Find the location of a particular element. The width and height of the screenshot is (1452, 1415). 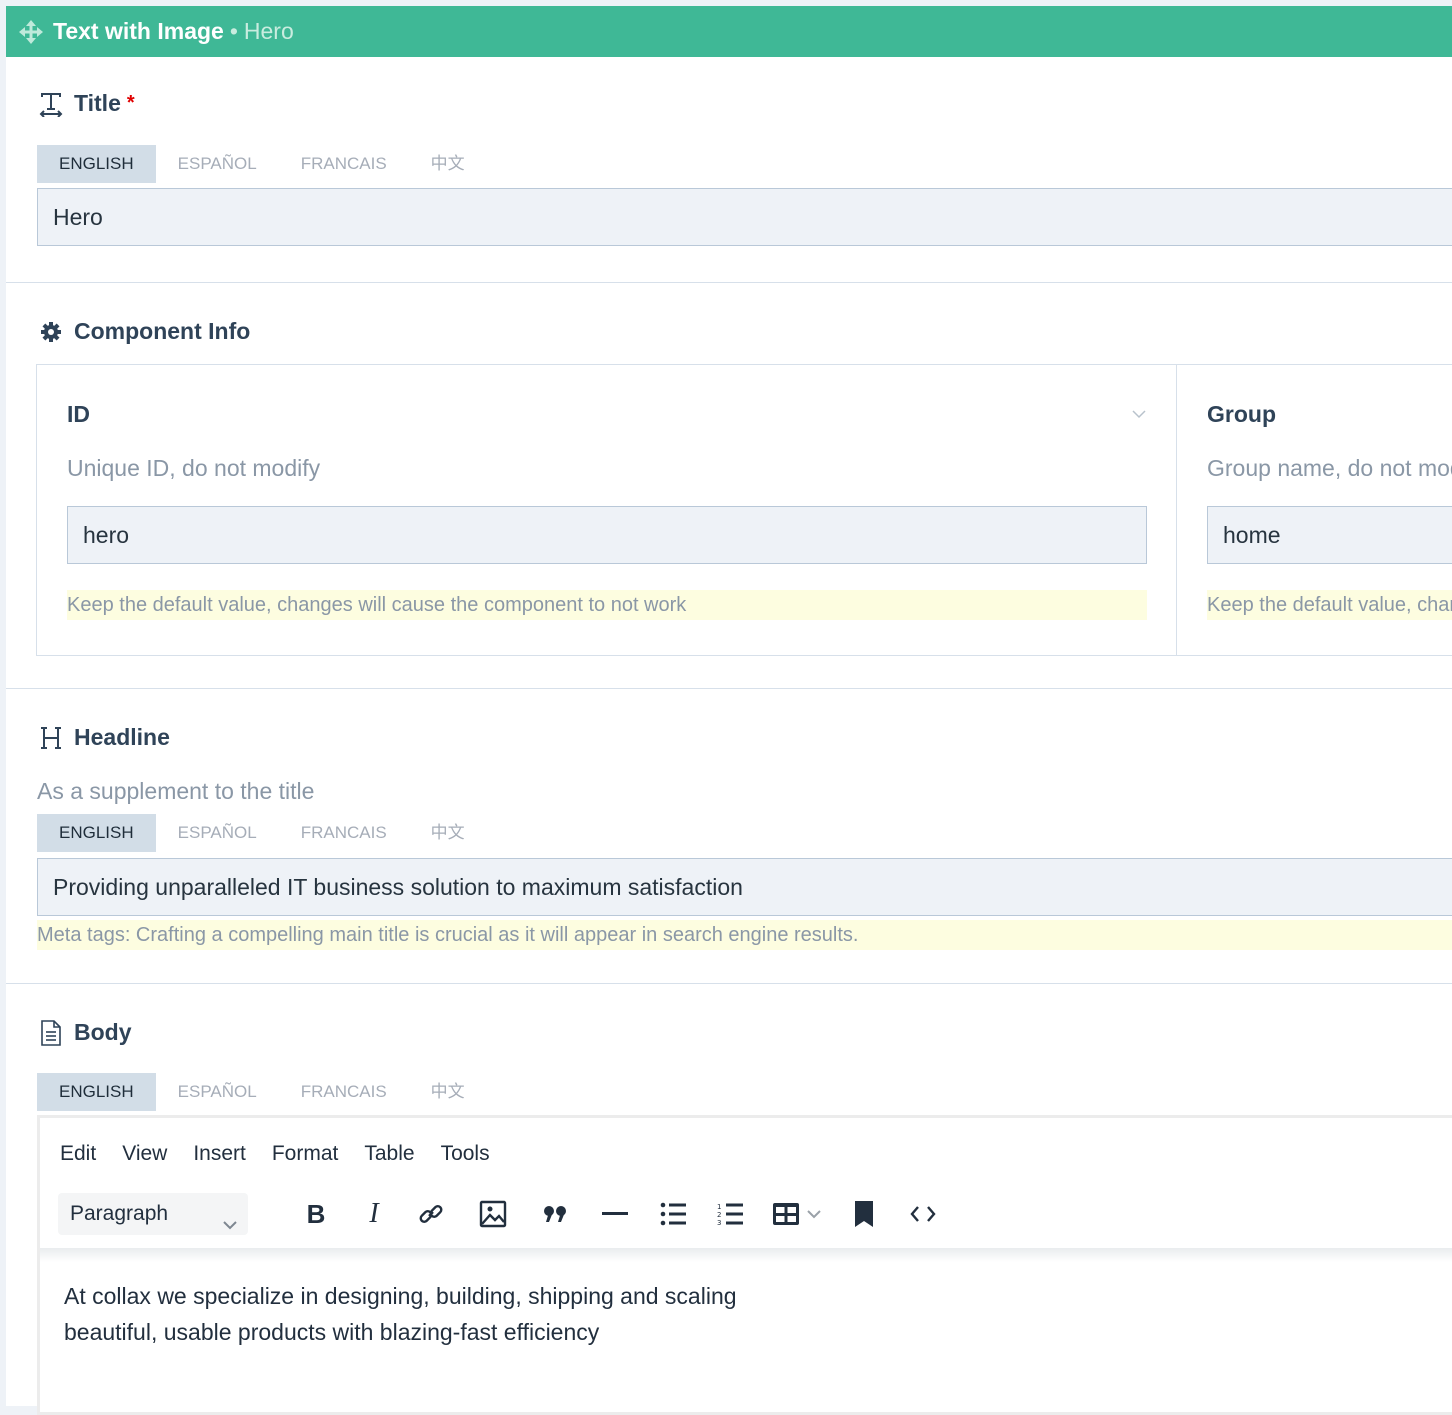

toolbar-shadow is located at coordinates (746, 1255).